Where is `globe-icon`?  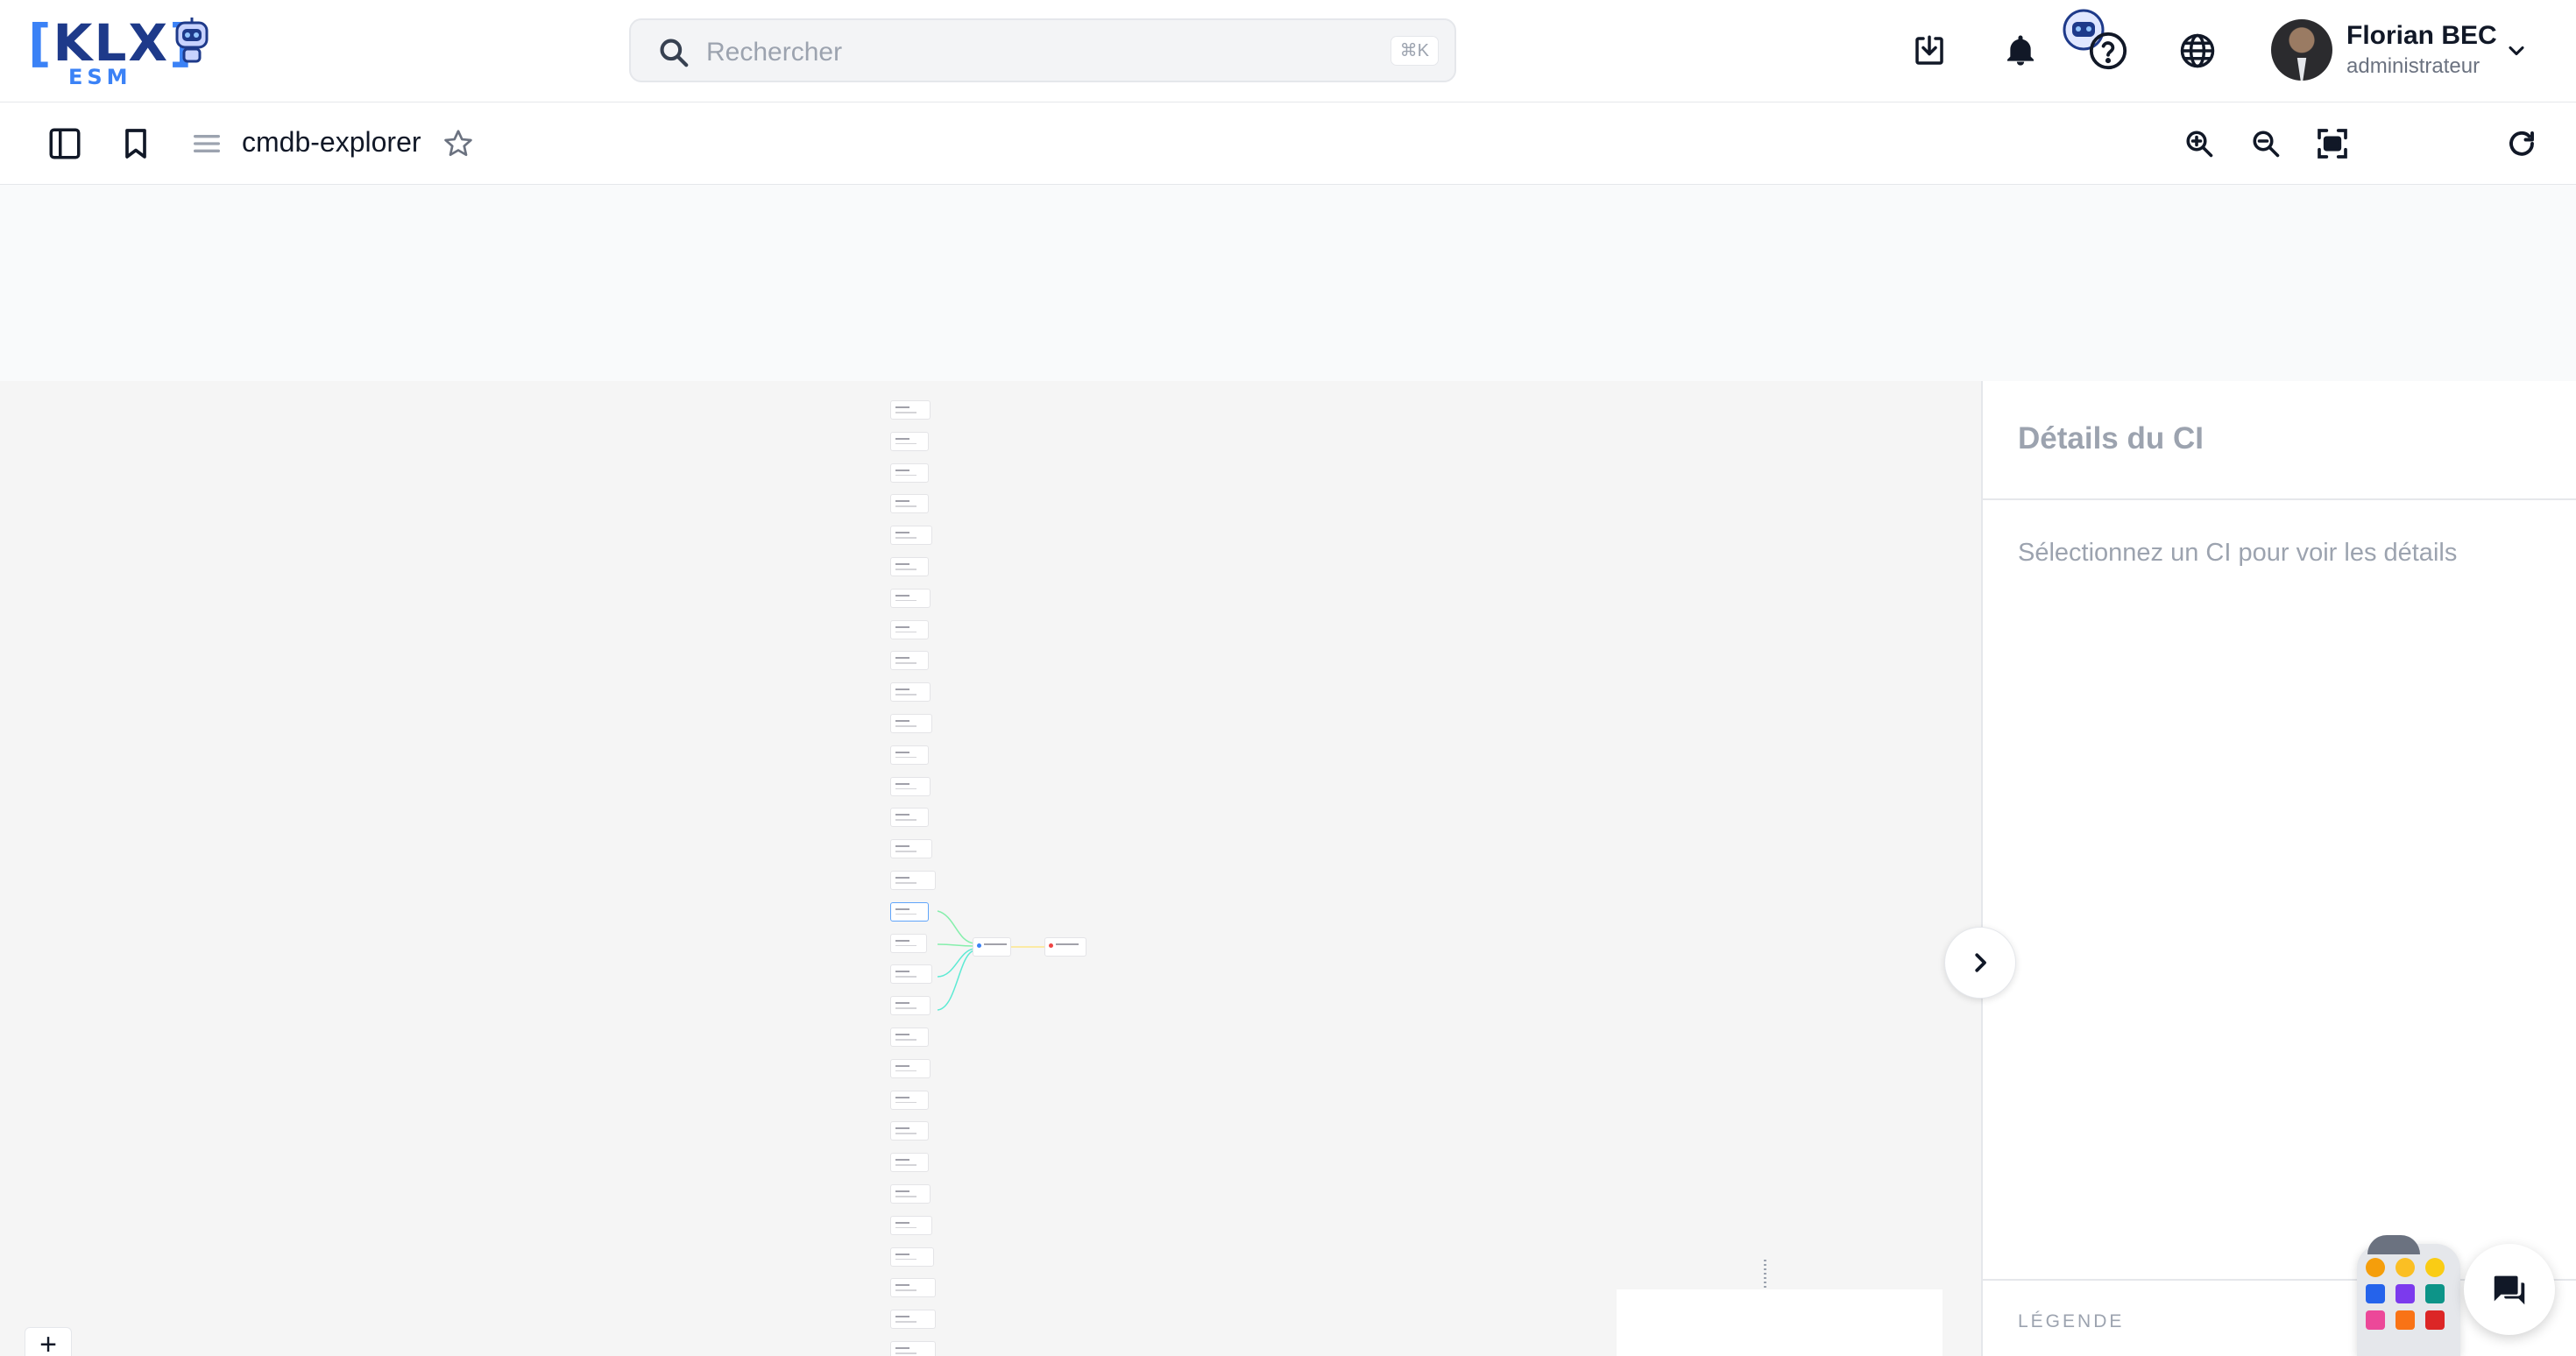 globe-icon is located at coordinates (2197, 50).